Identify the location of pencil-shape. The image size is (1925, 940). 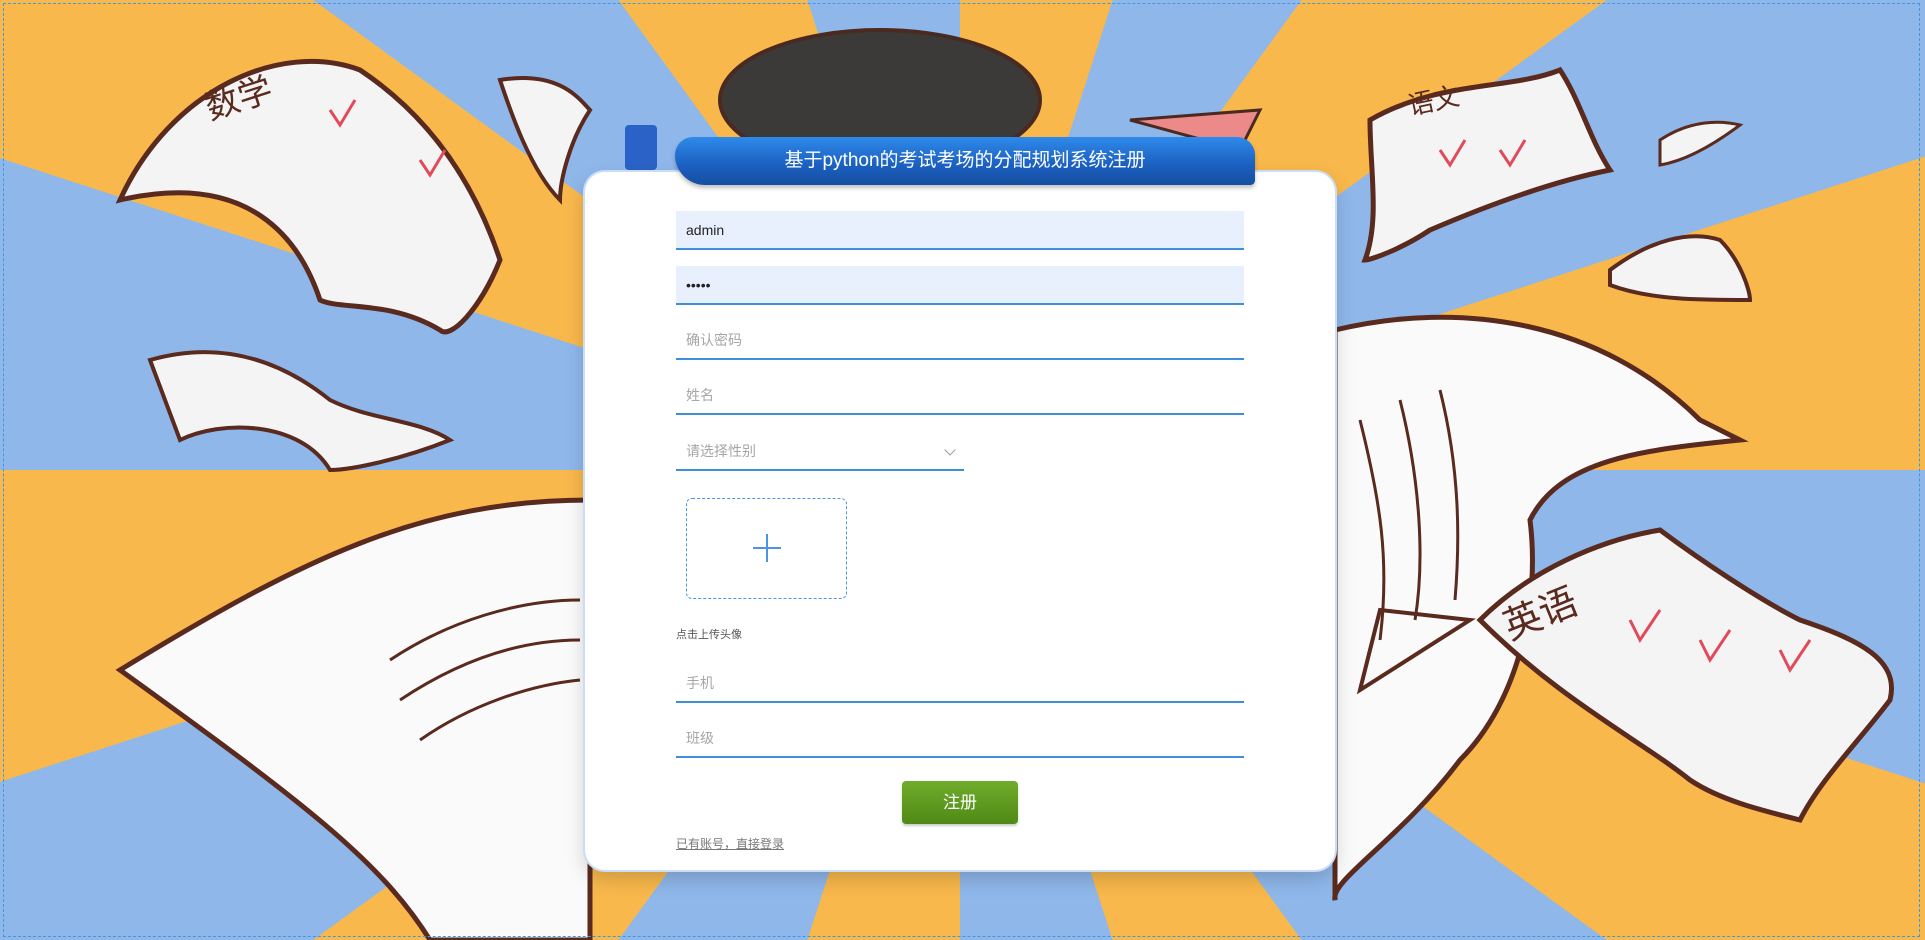
(641, 147).